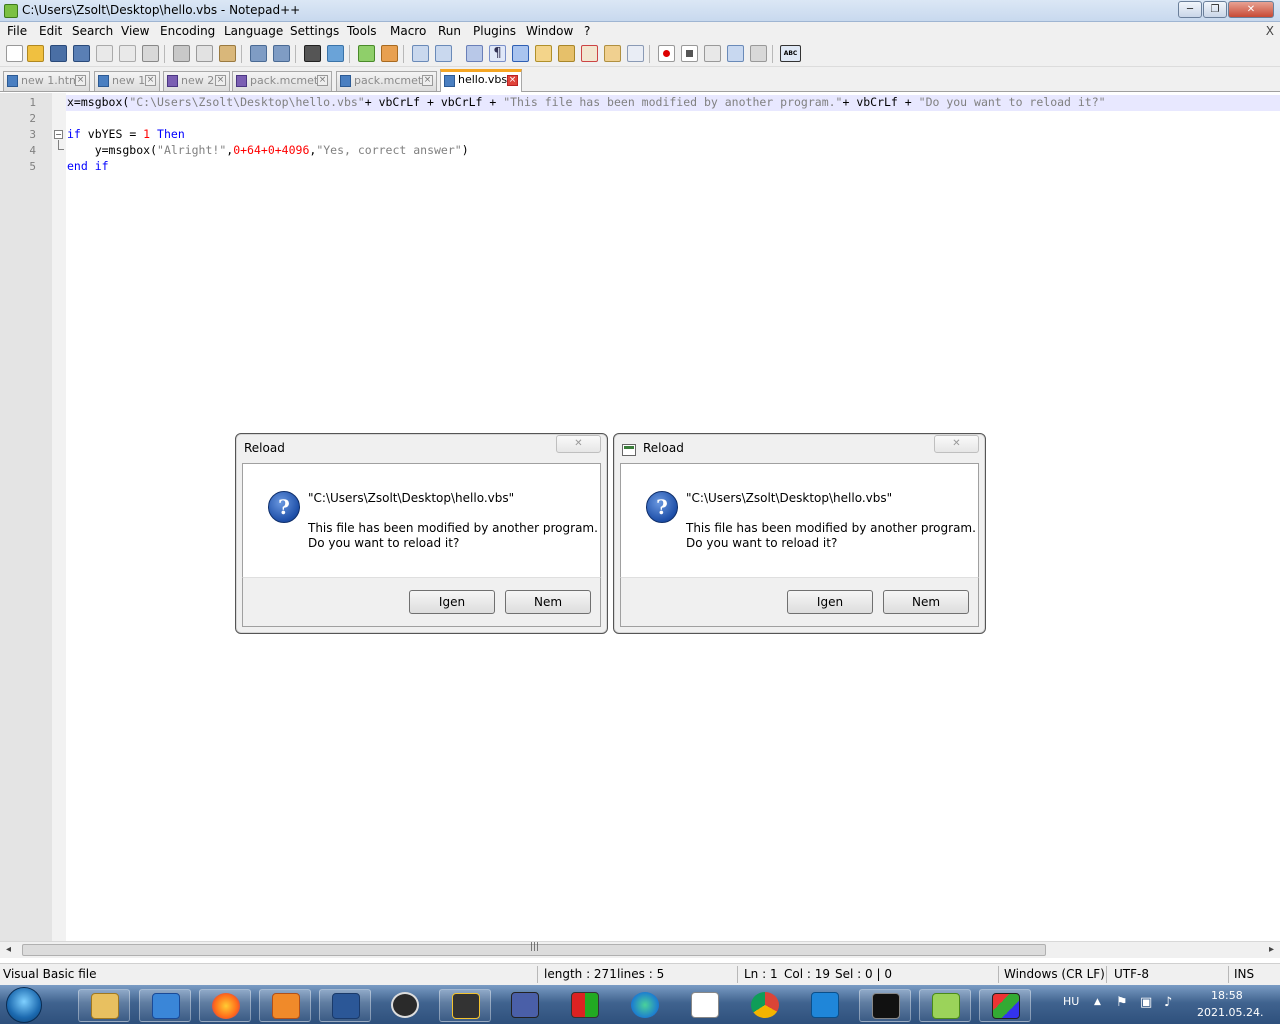 This screenshot has height=1024, width=1280. I want to click on udl-icon, so click(543, 53).